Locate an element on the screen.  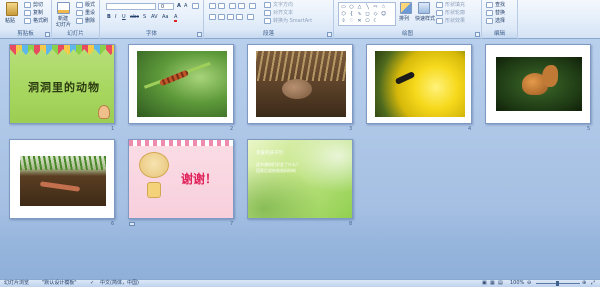
triangle-shape-icon: △ is located at coordinates (359, 7).